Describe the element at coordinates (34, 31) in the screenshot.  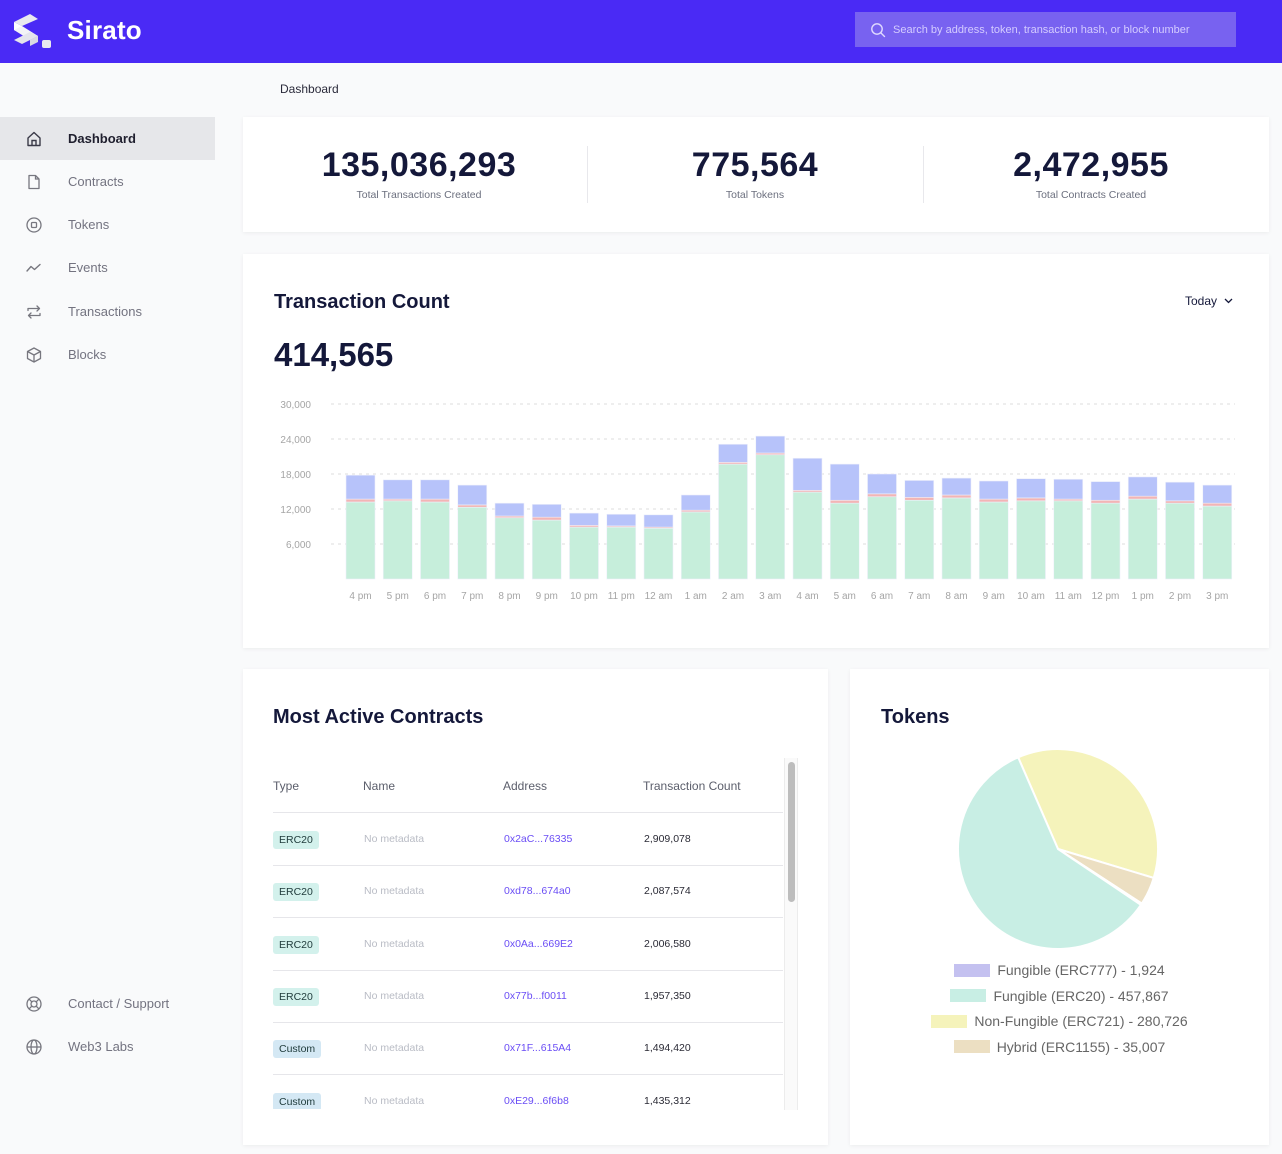
I see `sirato-logo-icon` at that location.